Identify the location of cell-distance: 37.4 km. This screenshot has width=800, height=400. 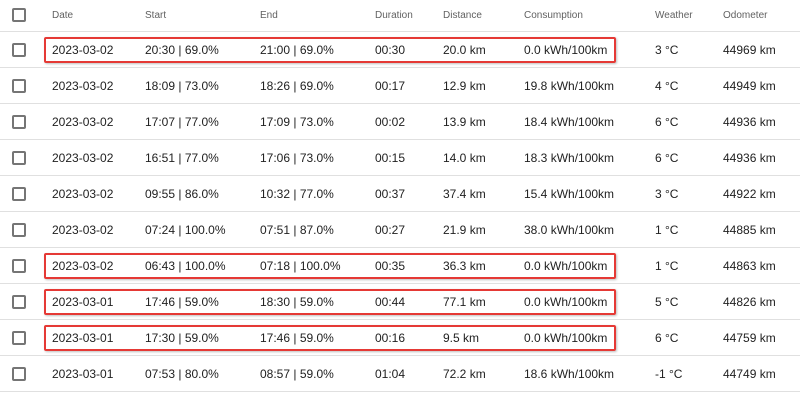
(464, 193).